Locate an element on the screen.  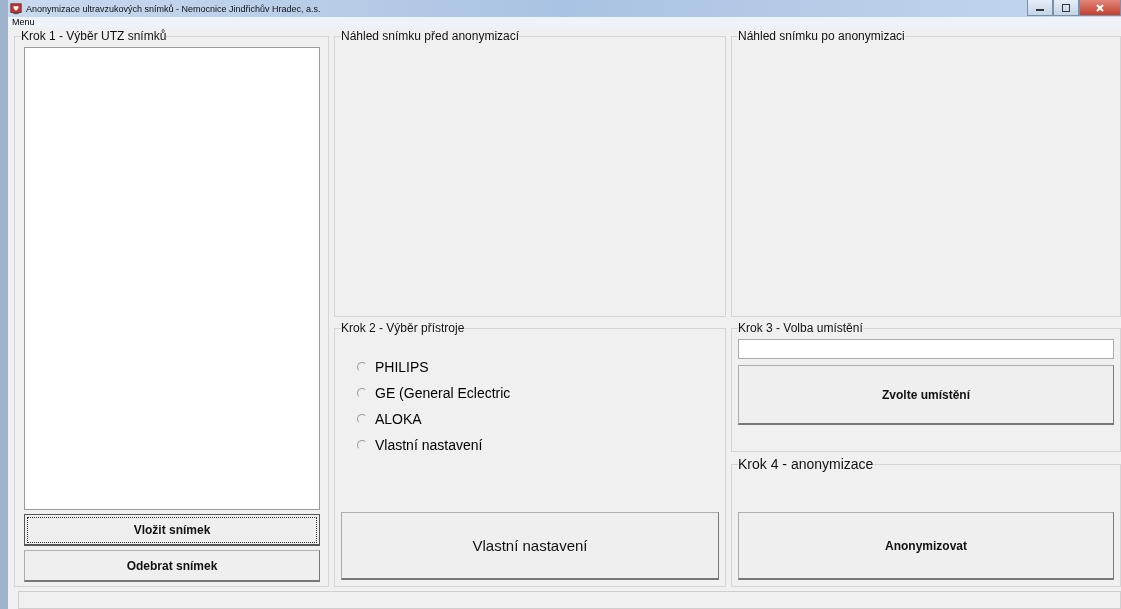
device-radio: ALOKA is located at coordinates (538, 419).